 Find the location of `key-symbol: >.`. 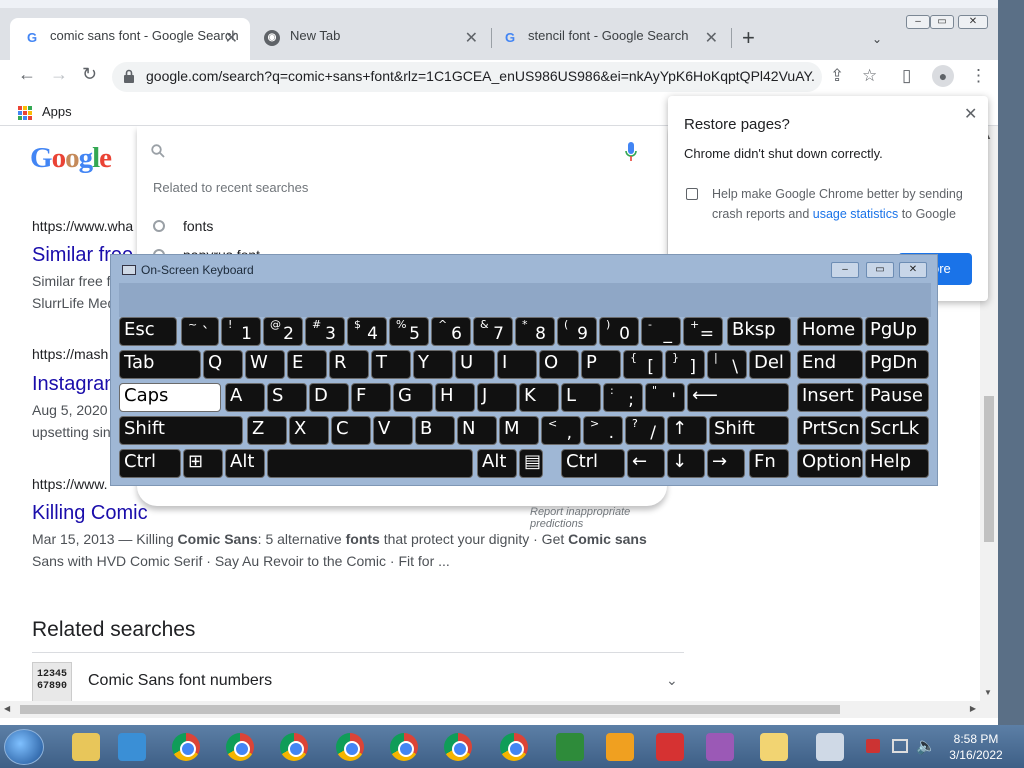

key-symbol: >. is located at coordinates (603, 430).